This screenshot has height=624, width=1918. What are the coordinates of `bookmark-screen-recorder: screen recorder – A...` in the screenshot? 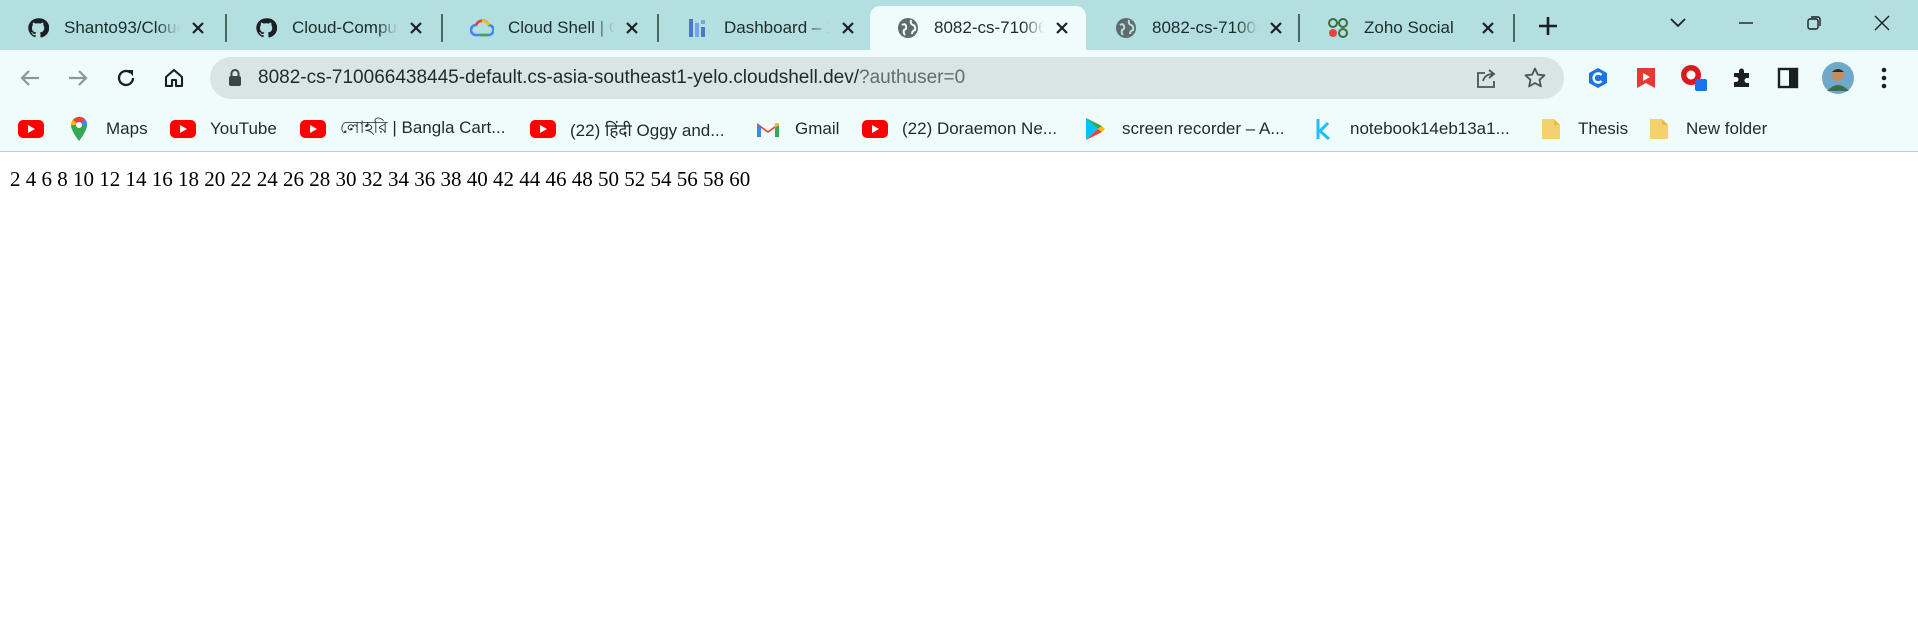 It's located at (1183, 129).